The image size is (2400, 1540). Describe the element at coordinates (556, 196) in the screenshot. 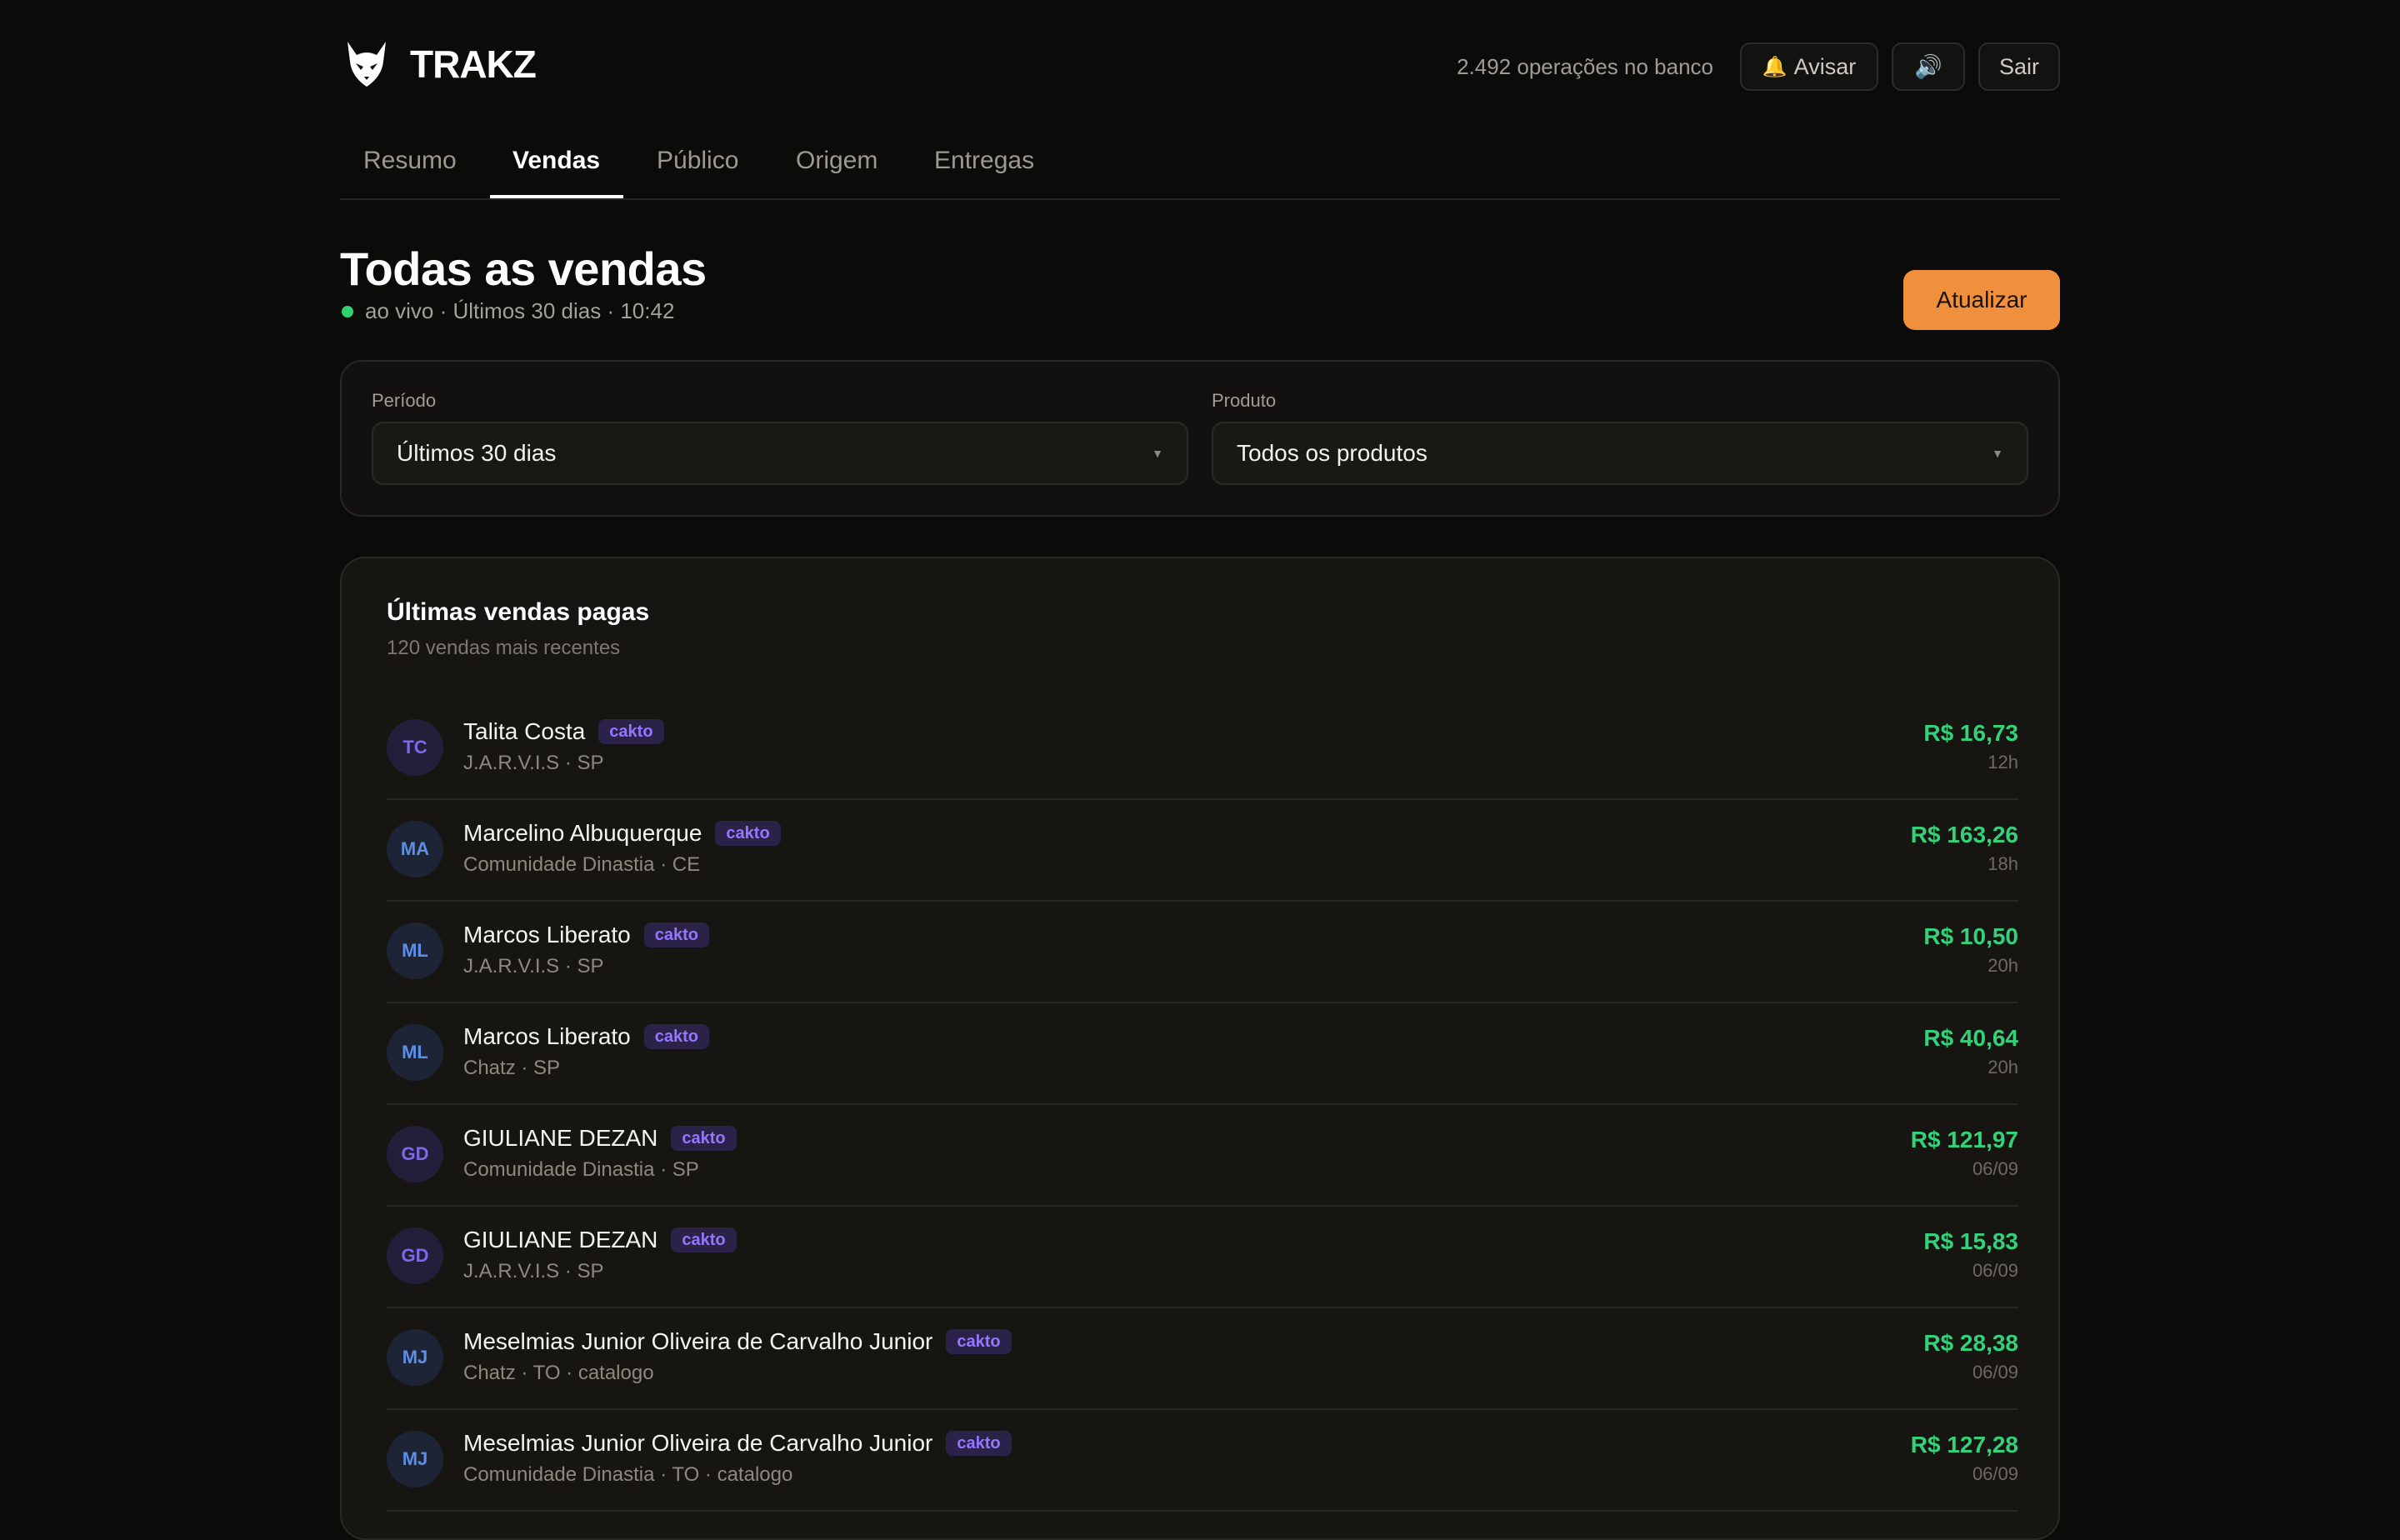

I see `active-tab-indicator` at that location.